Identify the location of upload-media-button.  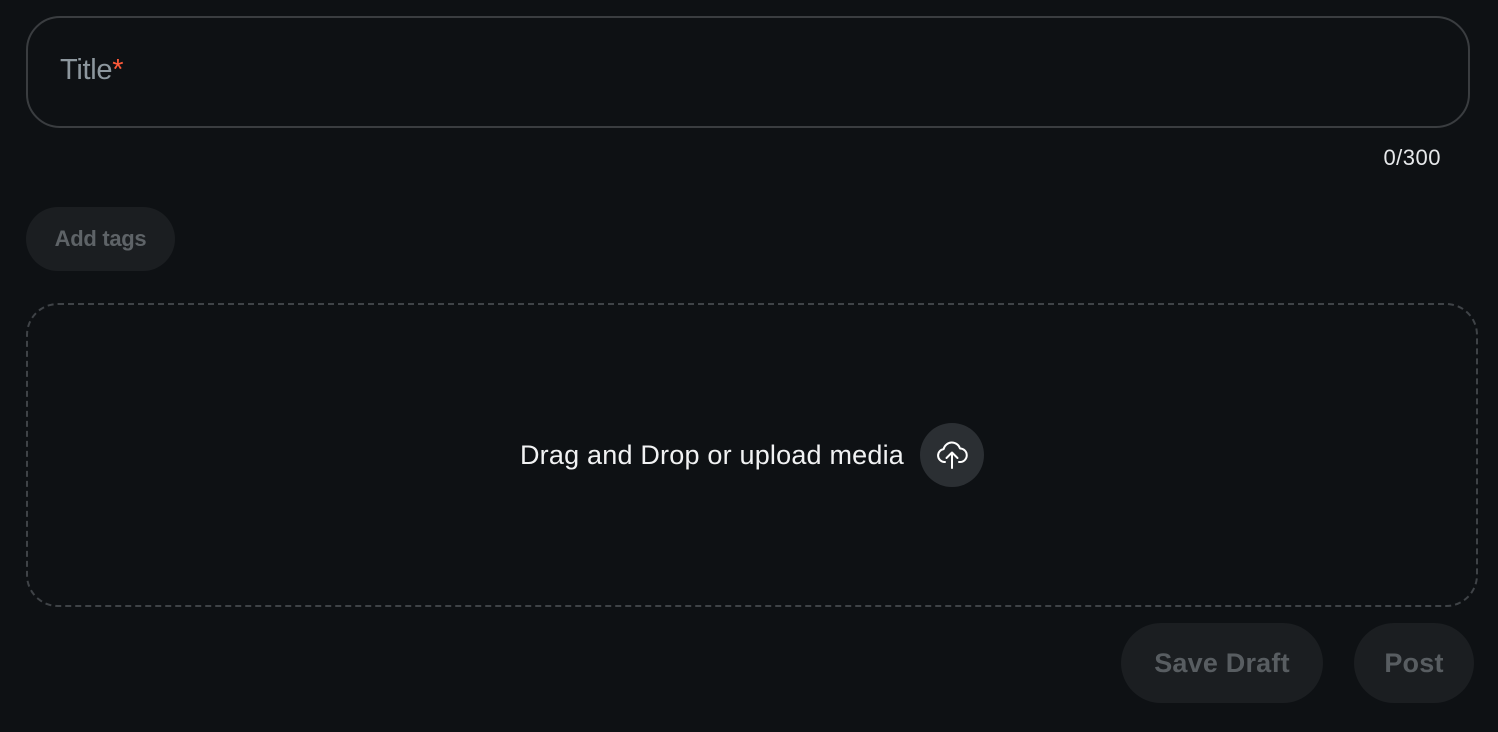
(952, 455).